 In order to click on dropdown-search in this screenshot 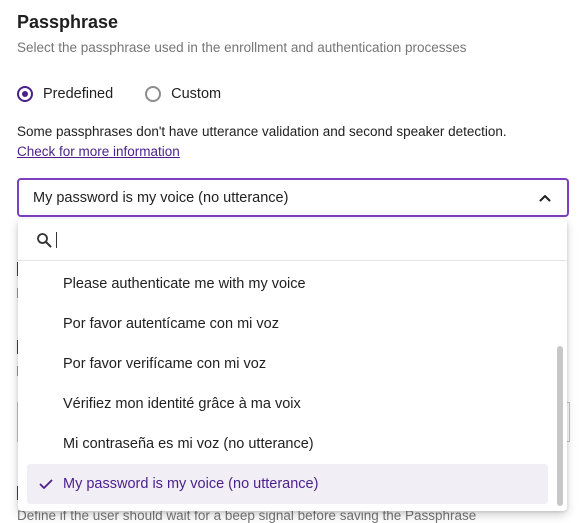, I will do `click(292, 240)`.